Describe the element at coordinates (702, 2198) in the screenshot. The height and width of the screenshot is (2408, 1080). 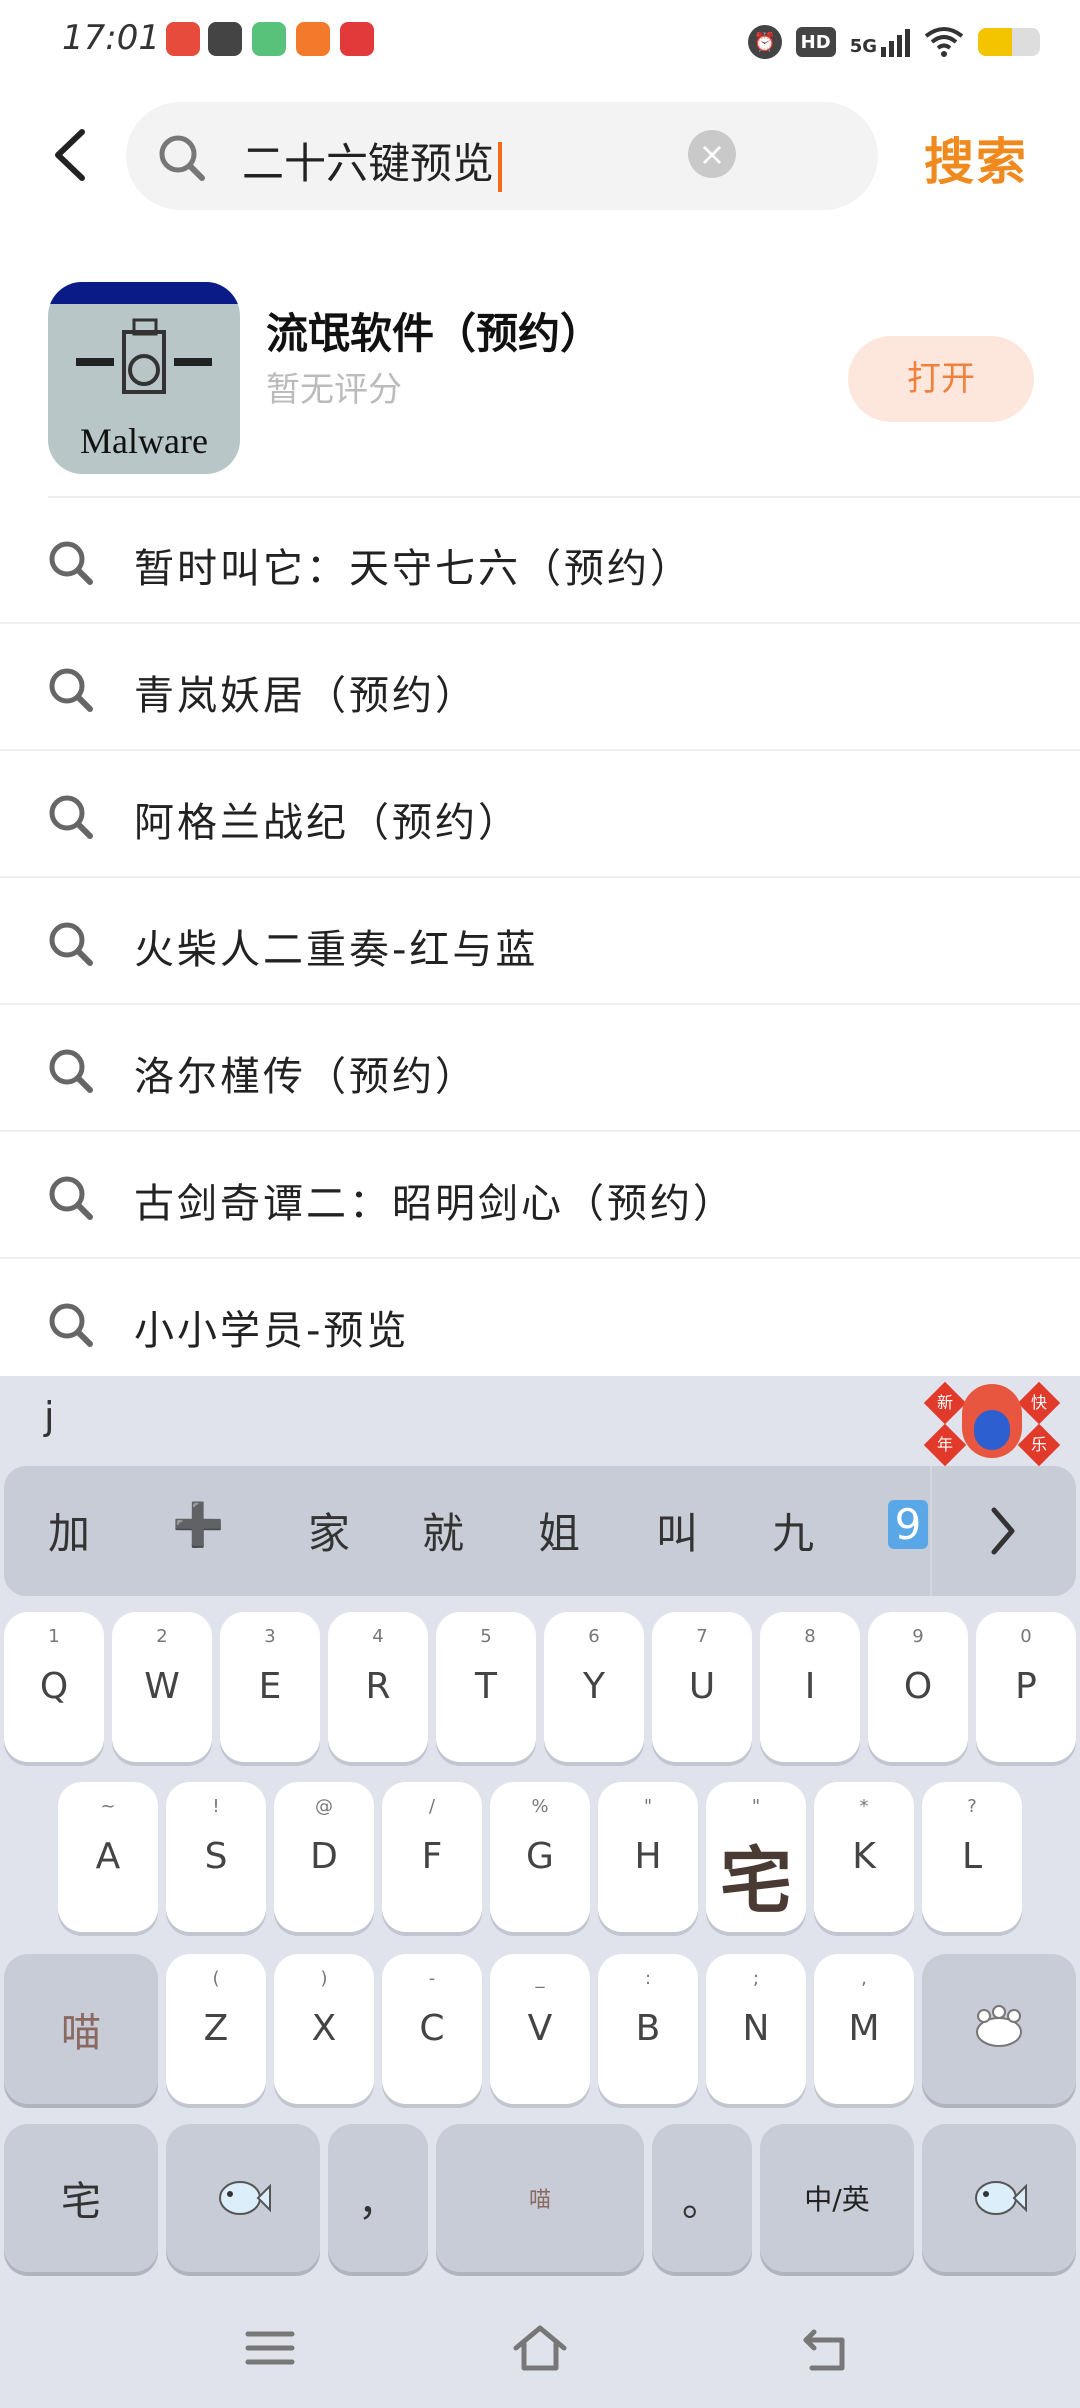
I see `period-key: 。` at that location.